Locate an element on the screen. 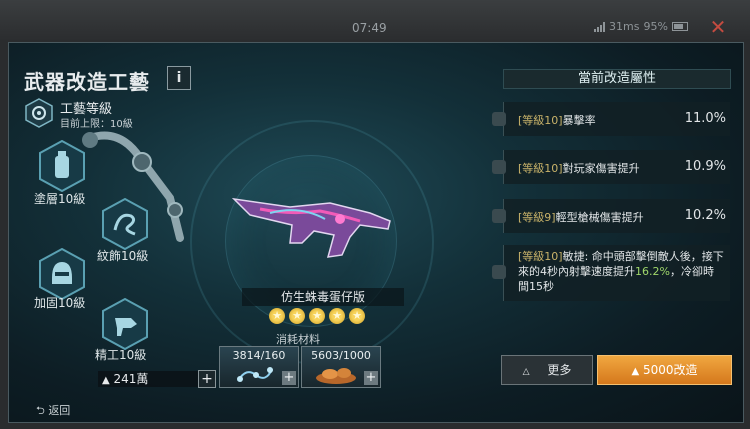  star-rating: ★ ★ ★ ★ ★ is located at coordinates (317, 316).